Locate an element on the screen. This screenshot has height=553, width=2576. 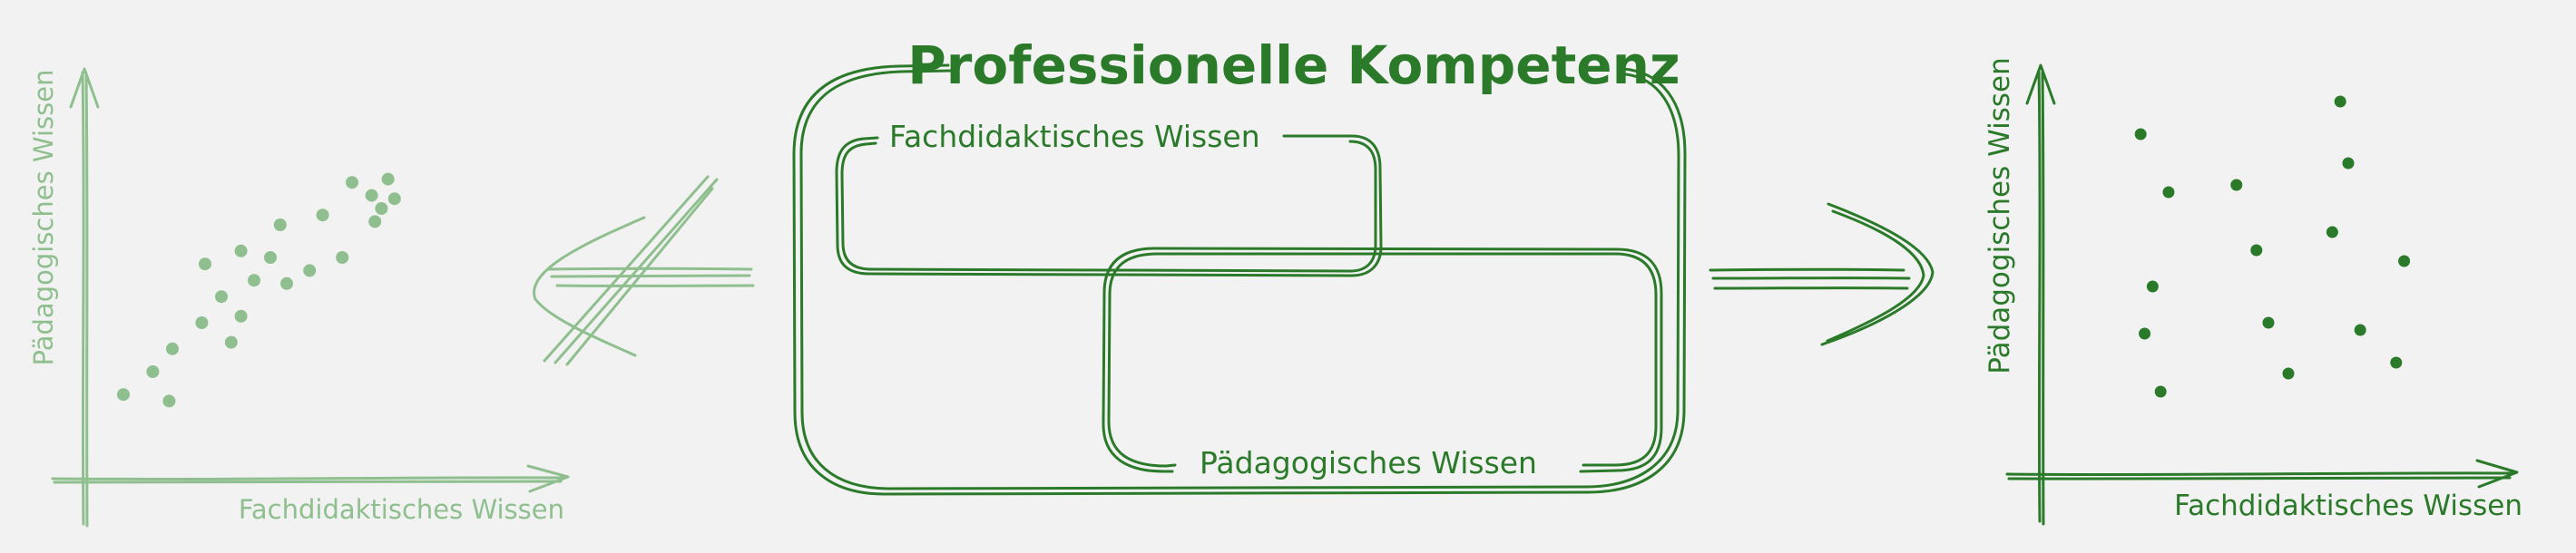
right-x-axis-label: Fachdidaktisches Wissen is located at coordinates (2348, 506).